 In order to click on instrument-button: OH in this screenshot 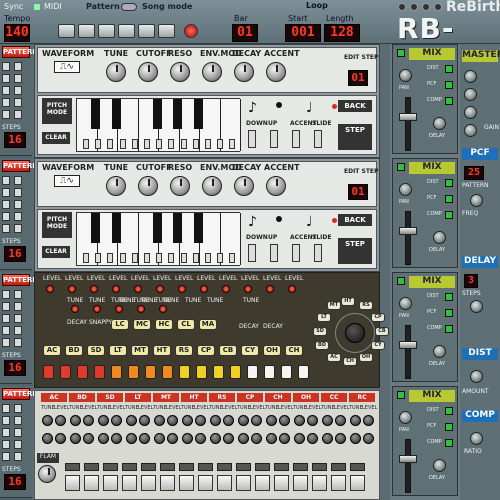, I will do `click(272, 350)`.